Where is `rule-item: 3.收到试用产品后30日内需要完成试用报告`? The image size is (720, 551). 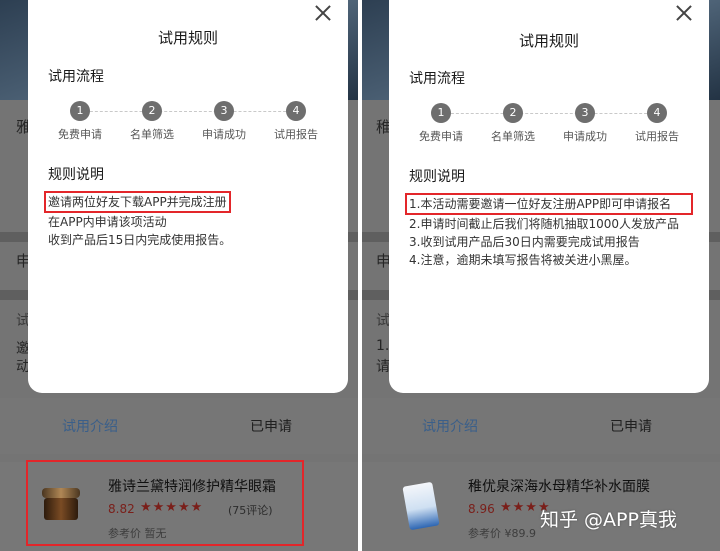
rule-item: 3.收到试用产品后30日内需要完成试用报告 is located at coordinates (524, 242).